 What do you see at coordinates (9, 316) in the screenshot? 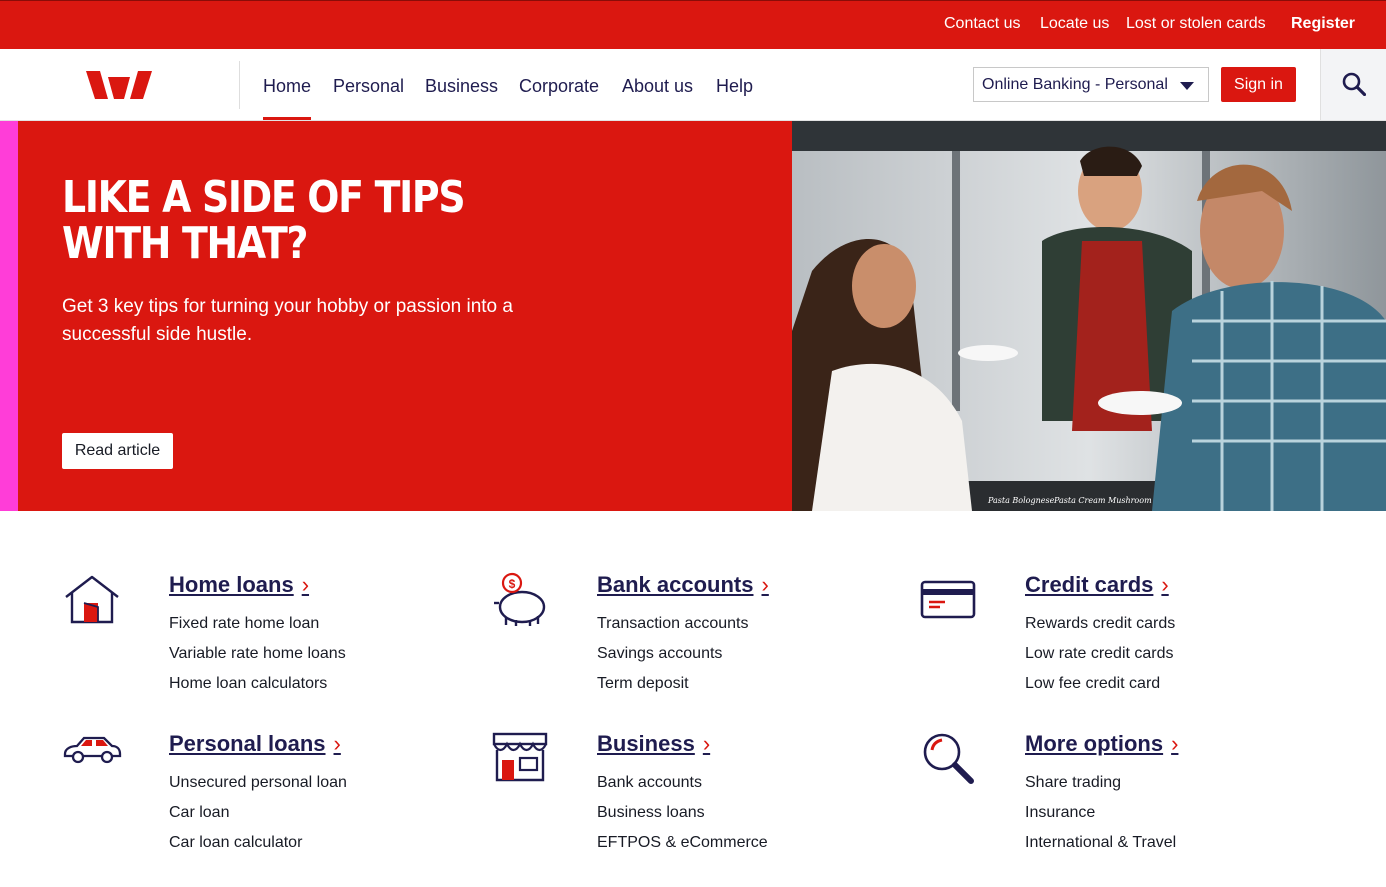
I see `hero-accent-stripe` at bounding box center [9, 316].